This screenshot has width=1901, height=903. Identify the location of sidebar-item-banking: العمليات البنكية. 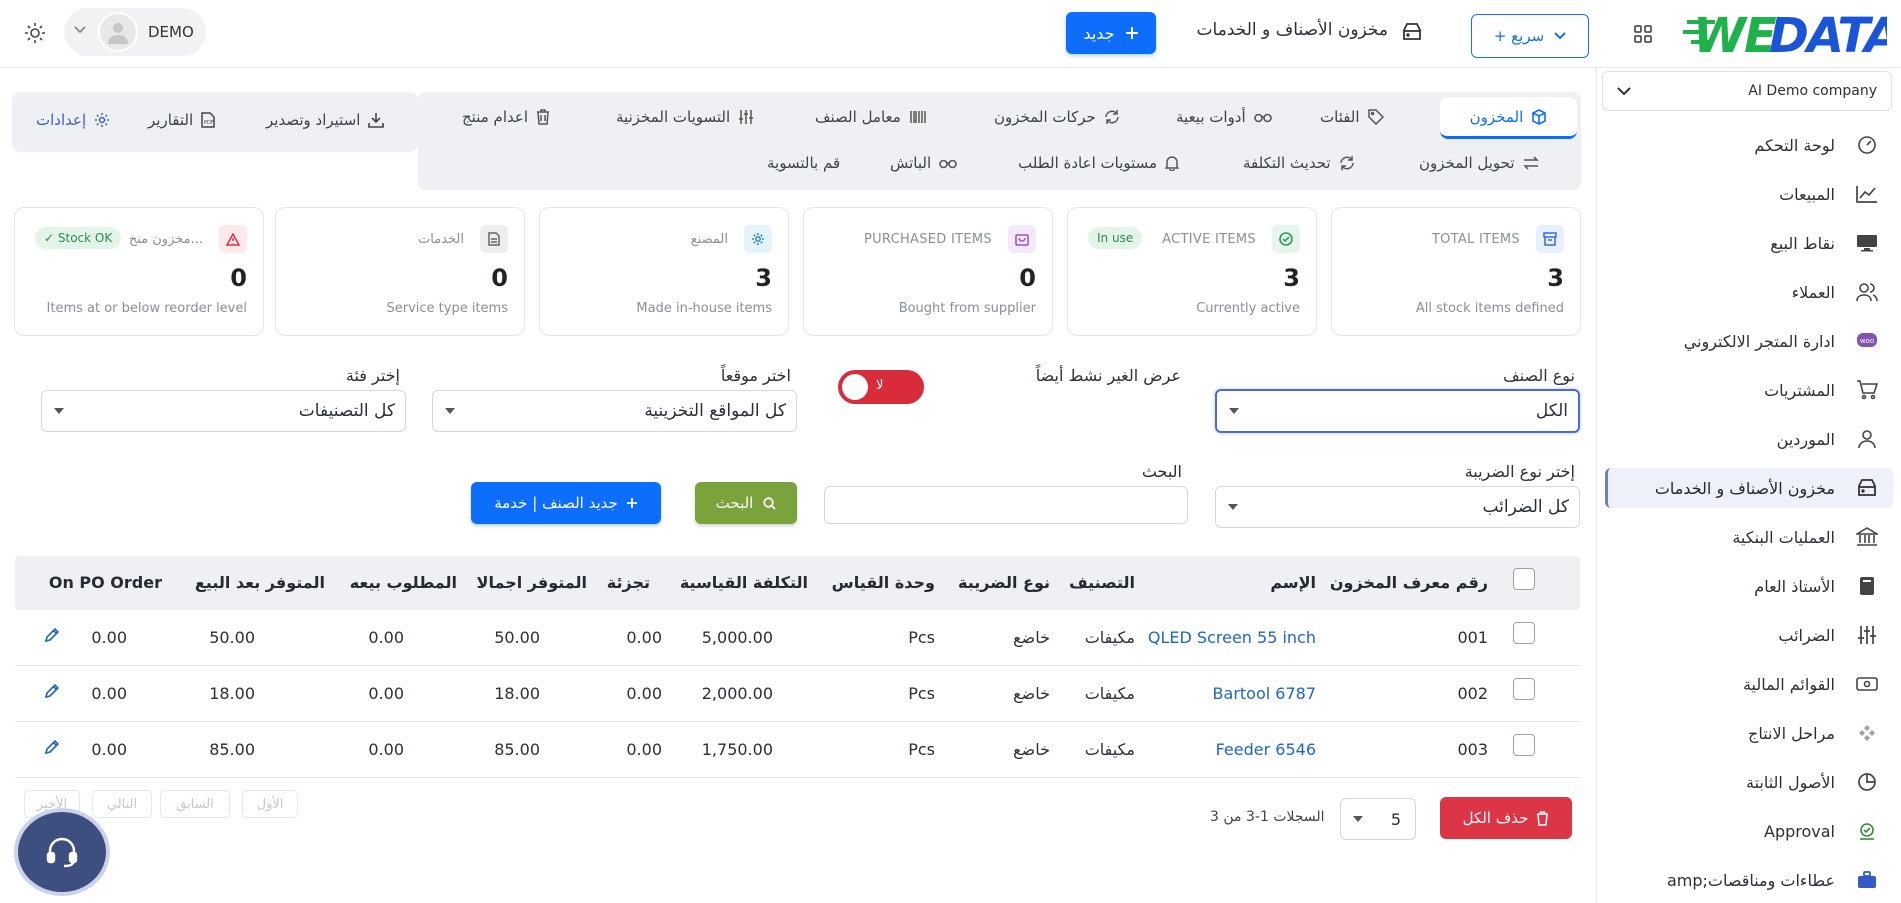
(1749, 537).